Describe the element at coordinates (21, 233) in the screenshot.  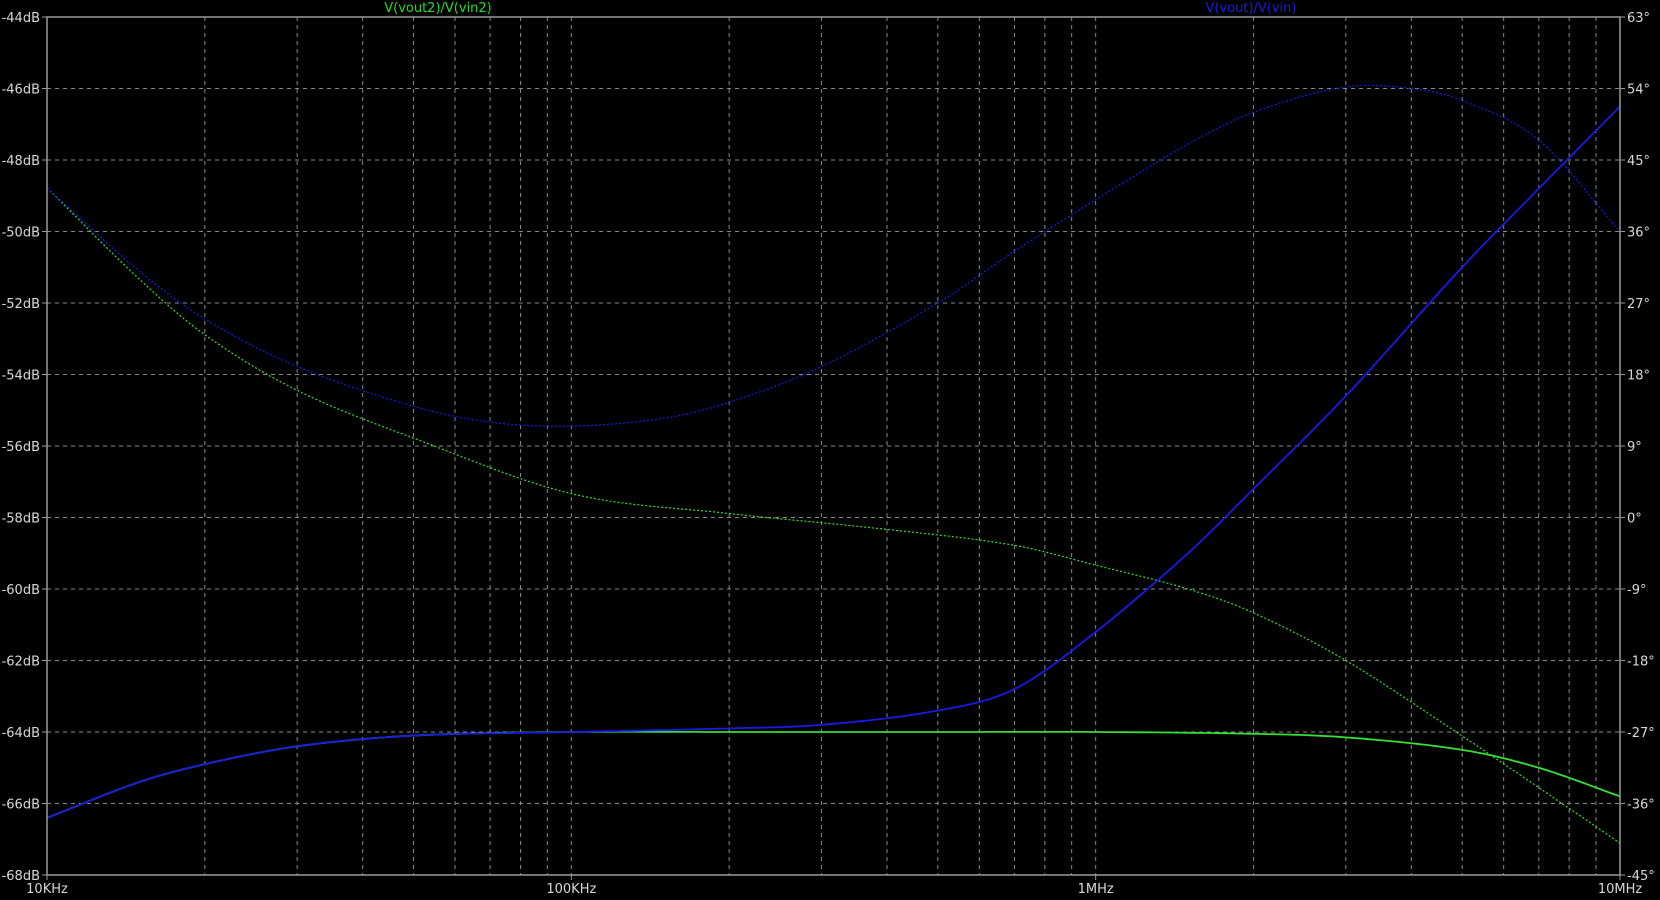
I see `y-left-tick-label: -50dB` at that location.